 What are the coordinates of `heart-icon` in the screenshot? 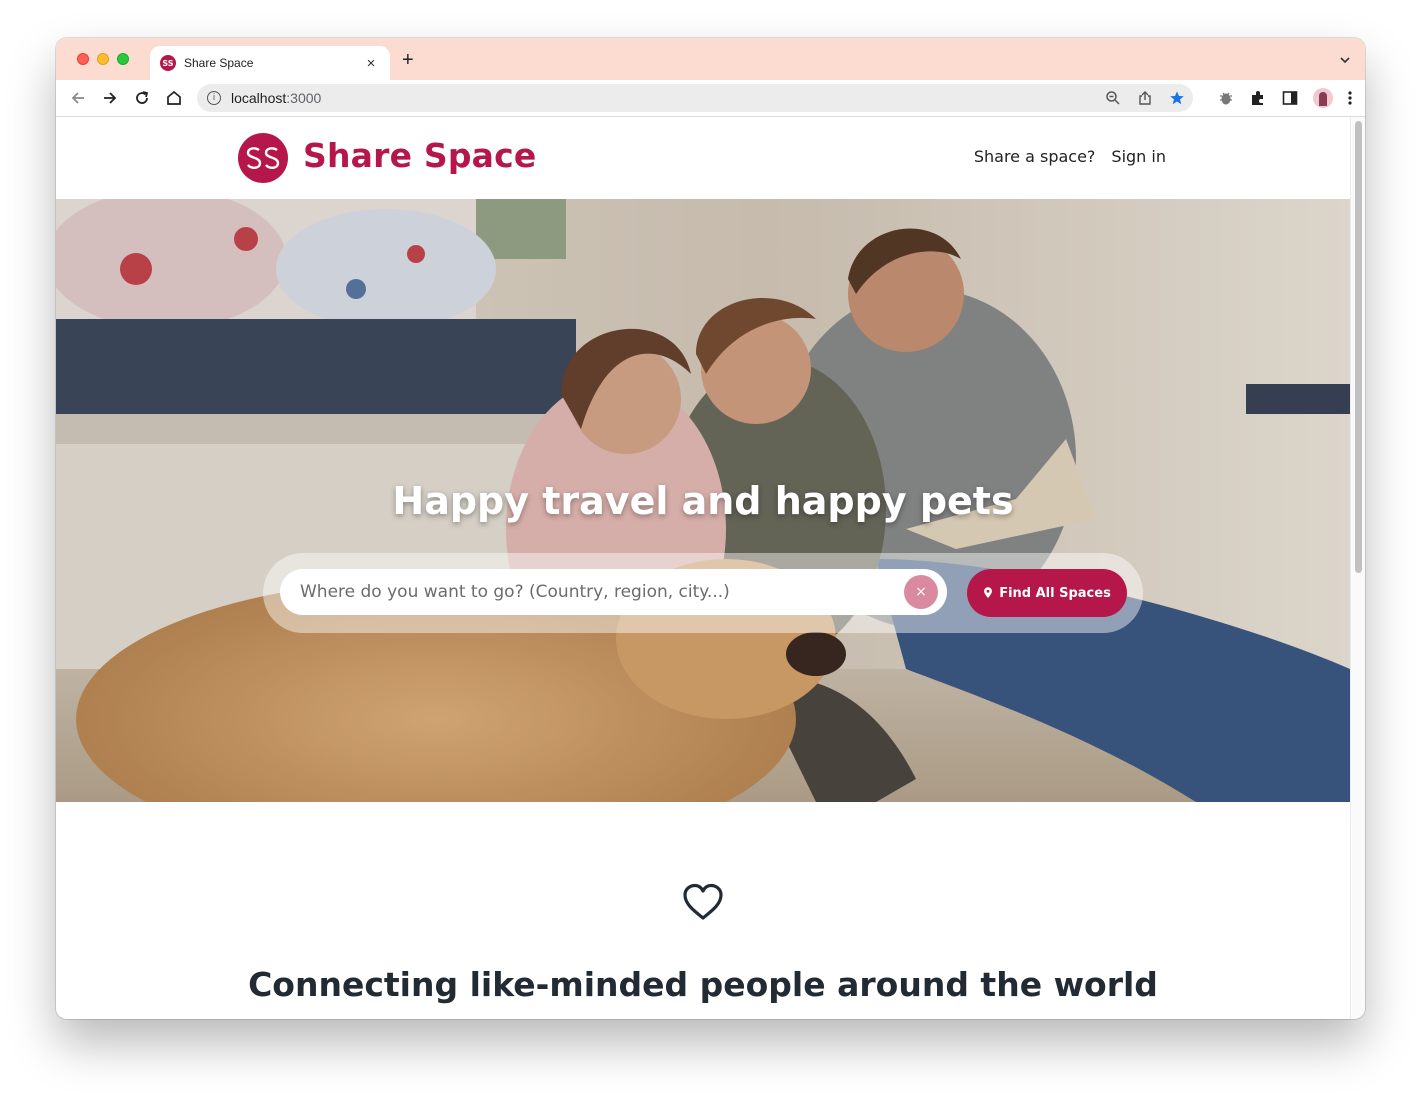 It's located at (703, 901).